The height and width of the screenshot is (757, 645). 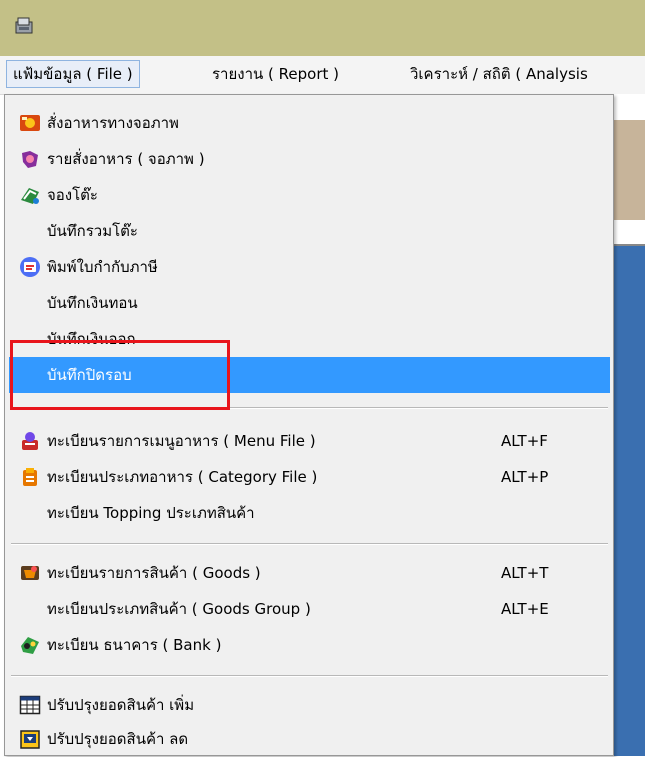 What do you see at coordinates (30, 196) in the screenshot?
I see `reserve-table-icon` at bounding box center [30, 196].